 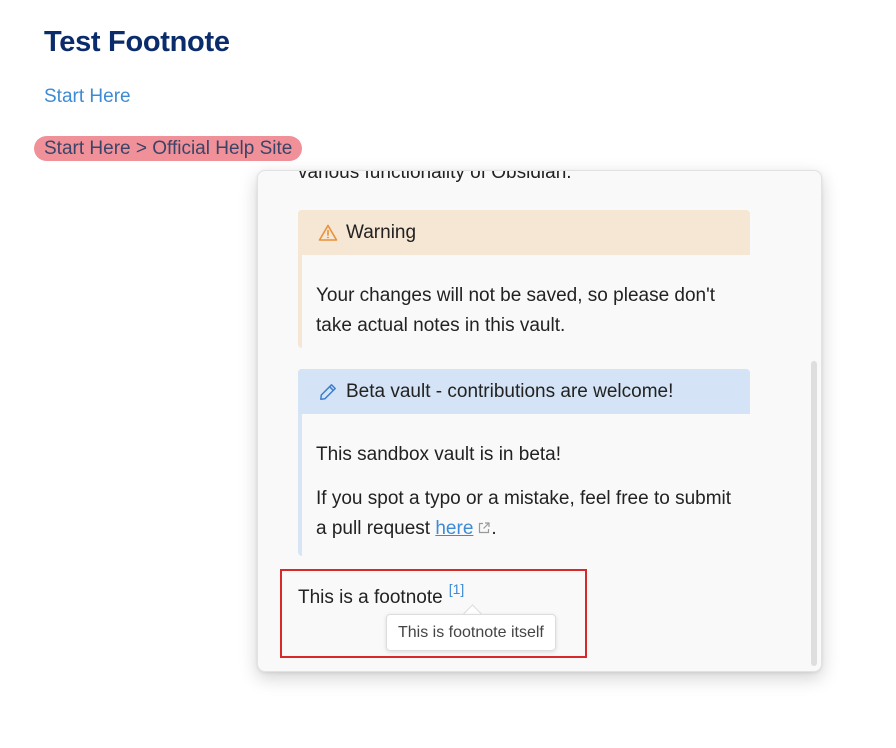 What do you see at coordinates (439, 454) in the screenshot?
I see `beta-callout-text-1: This sandbox vault is in beta!` at bounding box center [439, 454].